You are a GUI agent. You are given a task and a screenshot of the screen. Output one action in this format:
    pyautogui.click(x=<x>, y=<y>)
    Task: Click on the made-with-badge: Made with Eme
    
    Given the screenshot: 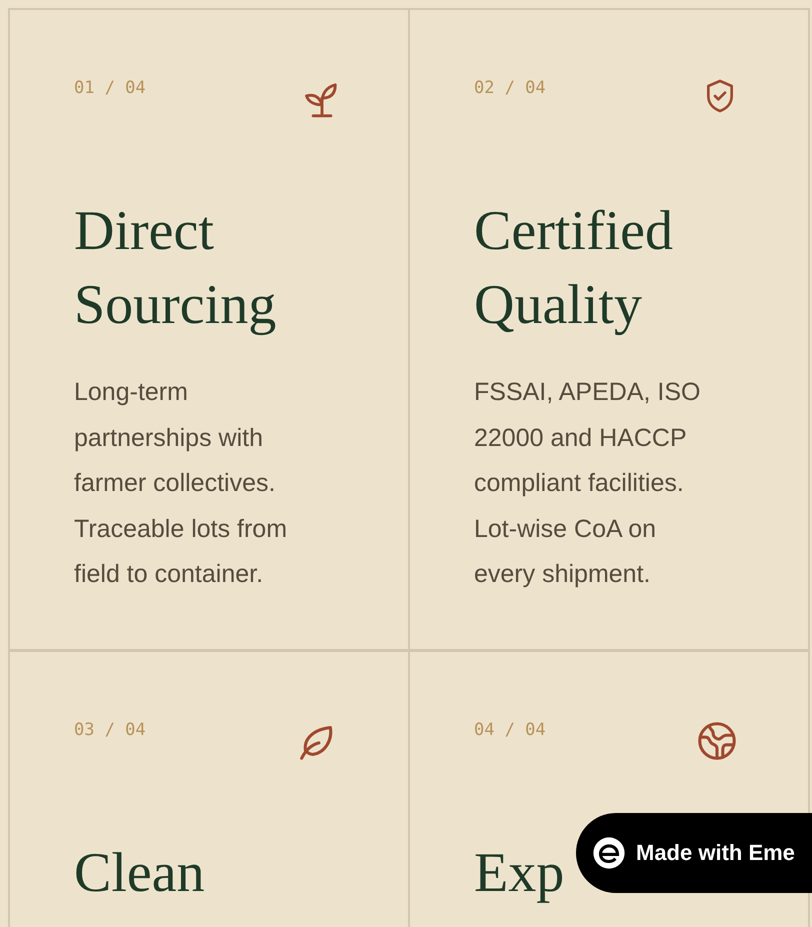 What is the action you would take?
    pyautogui.click(x=694, y=853)
    